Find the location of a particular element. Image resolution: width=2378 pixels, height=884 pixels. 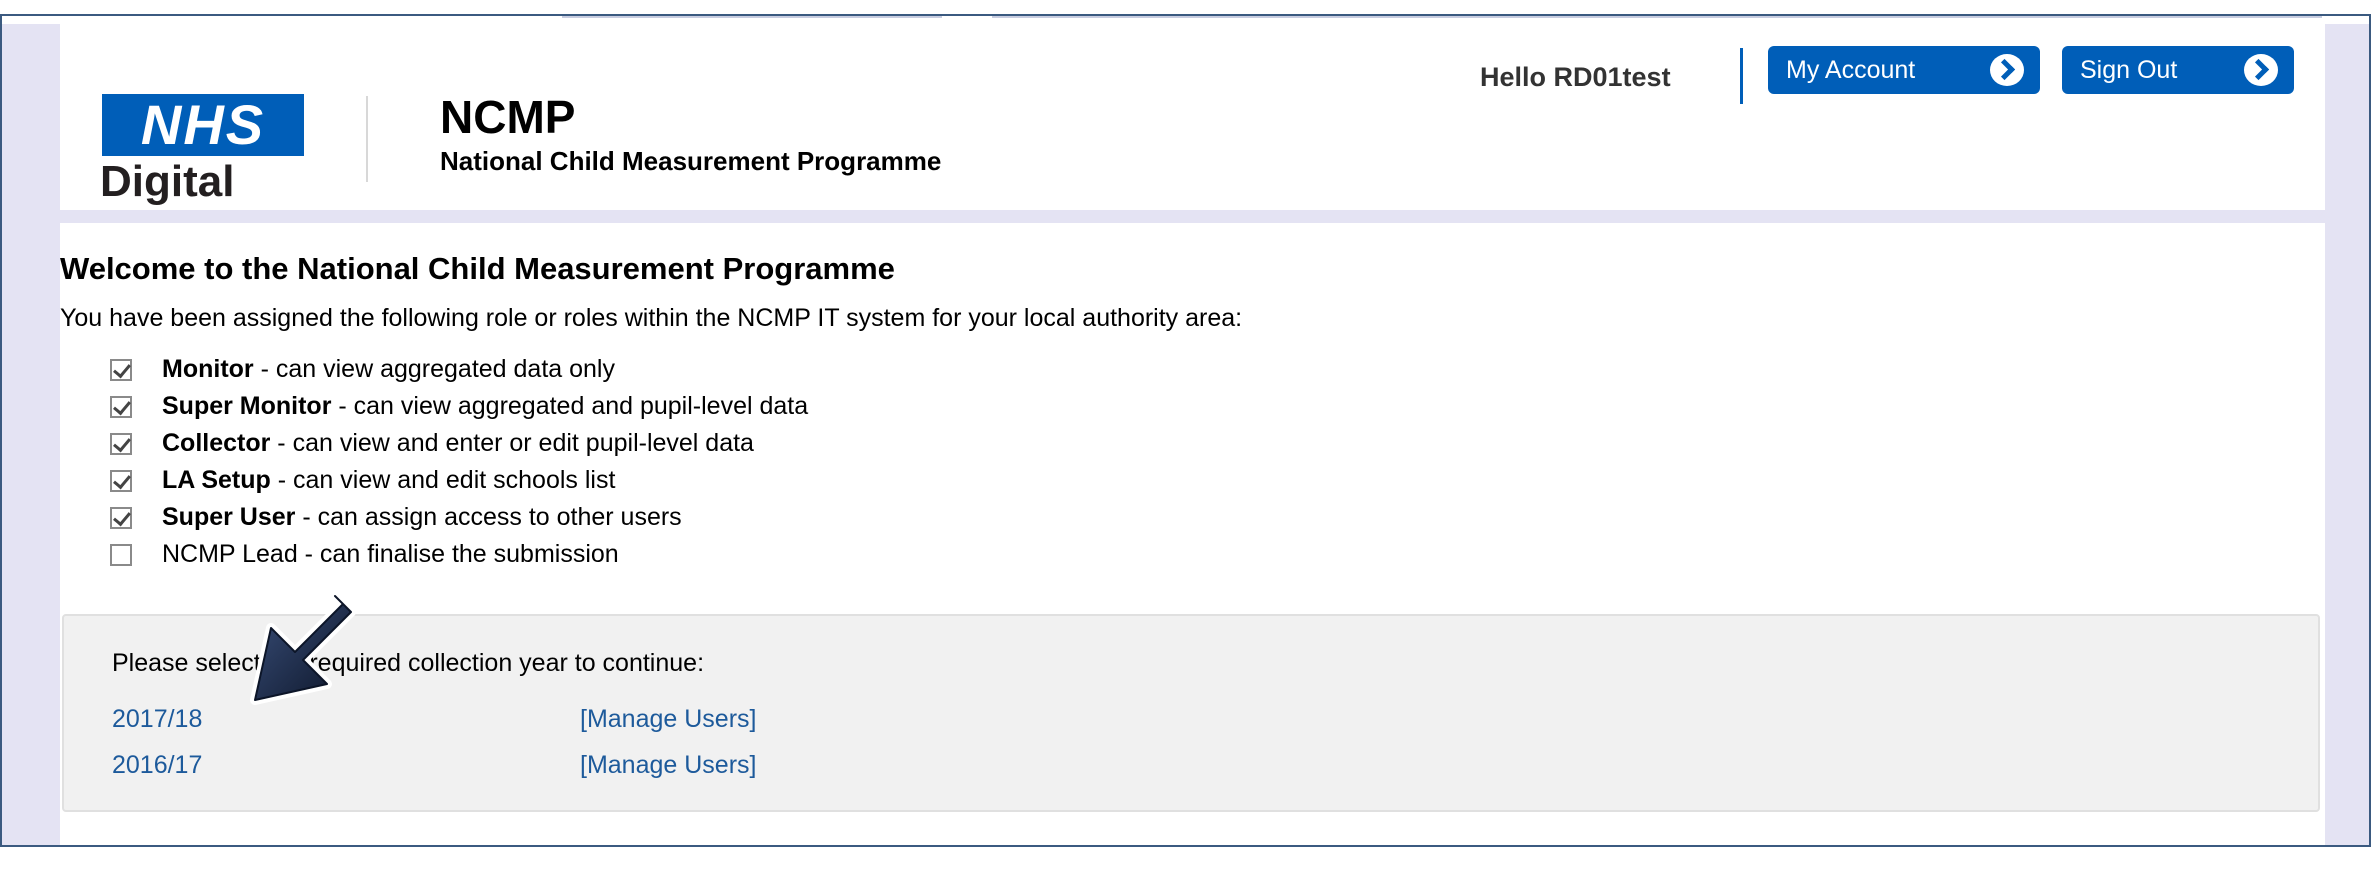

nhs-logo-text: NHS is located at coordinates (203, 124).